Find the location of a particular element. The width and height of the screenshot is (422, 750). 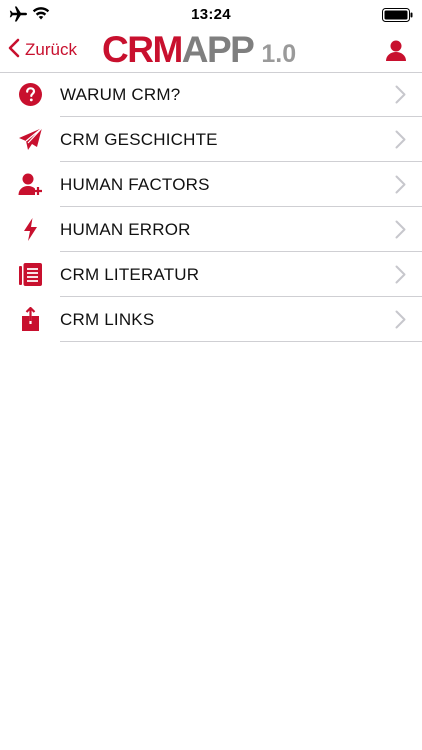

logo-version: 1.0 is located at coordinates (279, 54).